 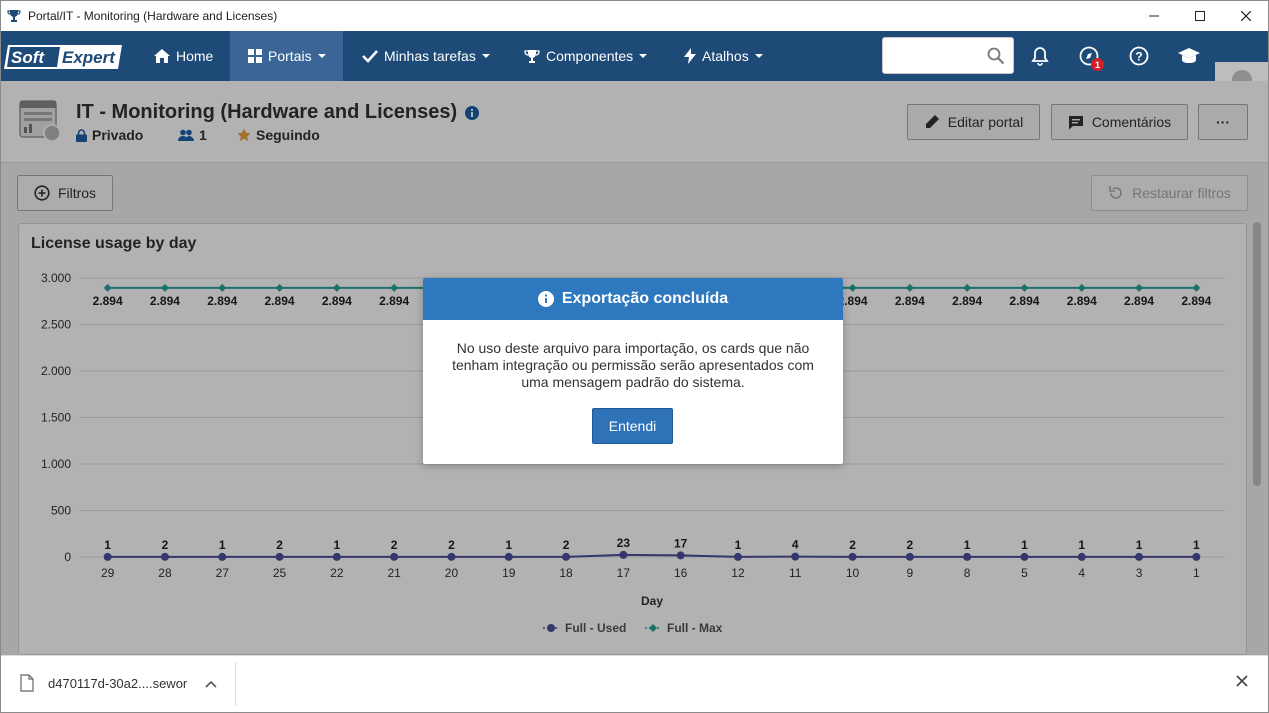 I want to click on info-icon, so click(x=545, y=299).